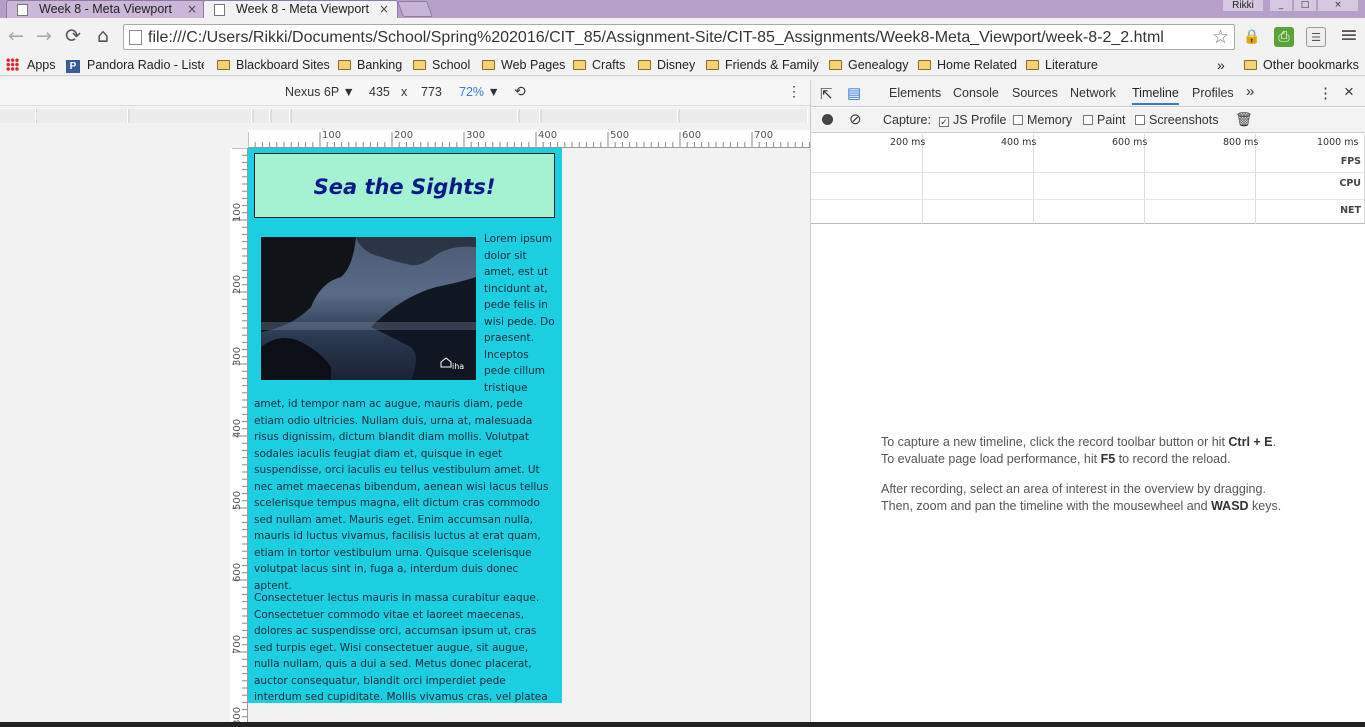 Image resolution: width=1365 pixels, height=727 pixels. I want to click on reload-icon: ⟳, so click(73, 37).